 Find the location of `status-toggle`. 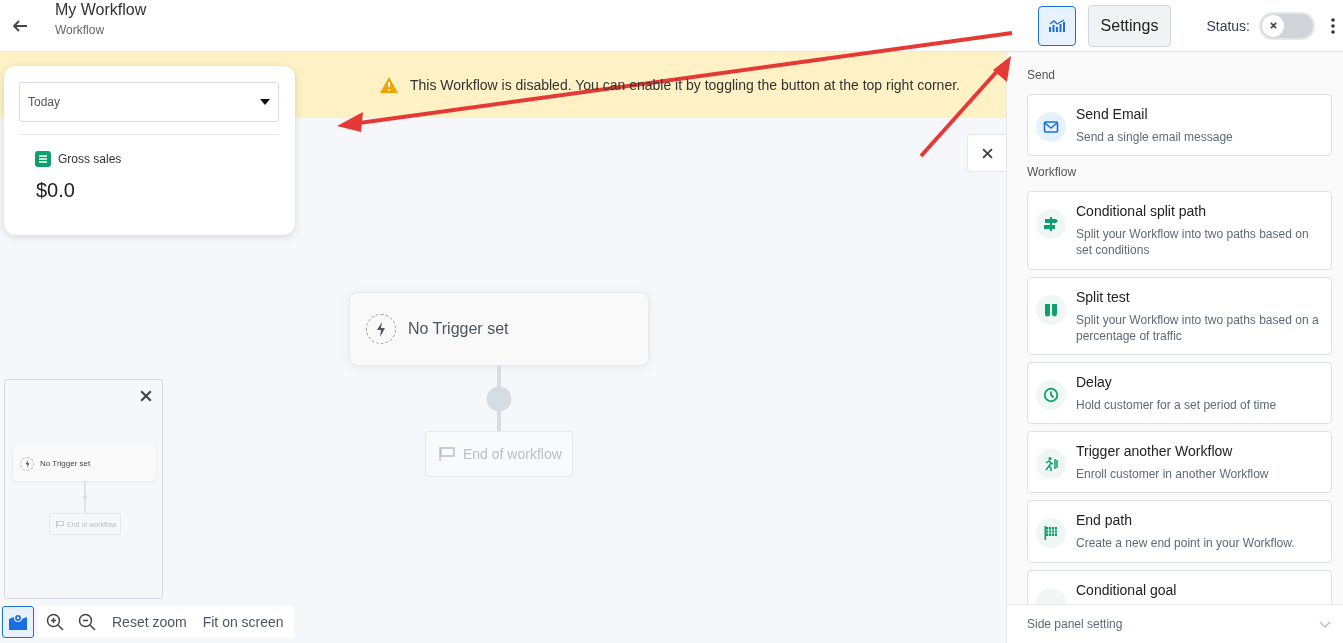

status-toggle is located at coordinates (1287, 25).